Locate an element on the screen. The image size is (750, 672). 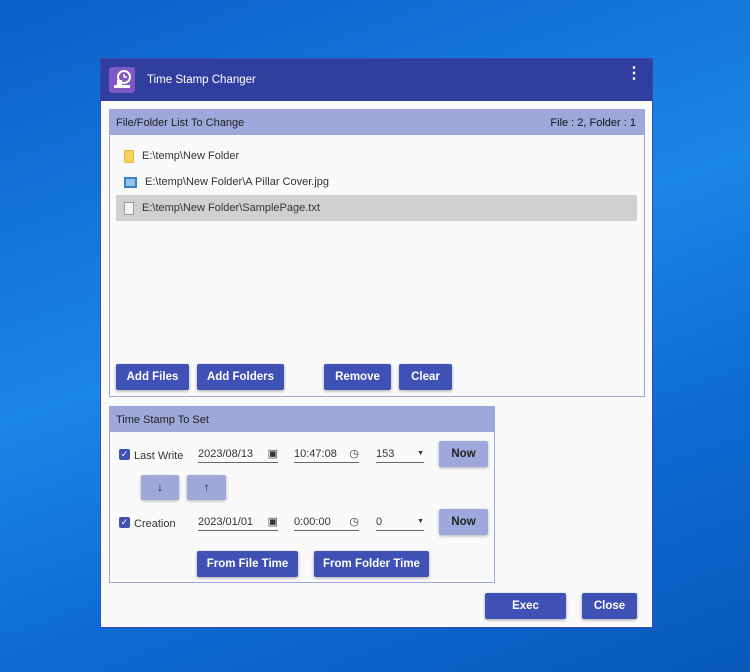
title-bar: Time Stamp Changer ⋮ is located at coordinates (376, 80).